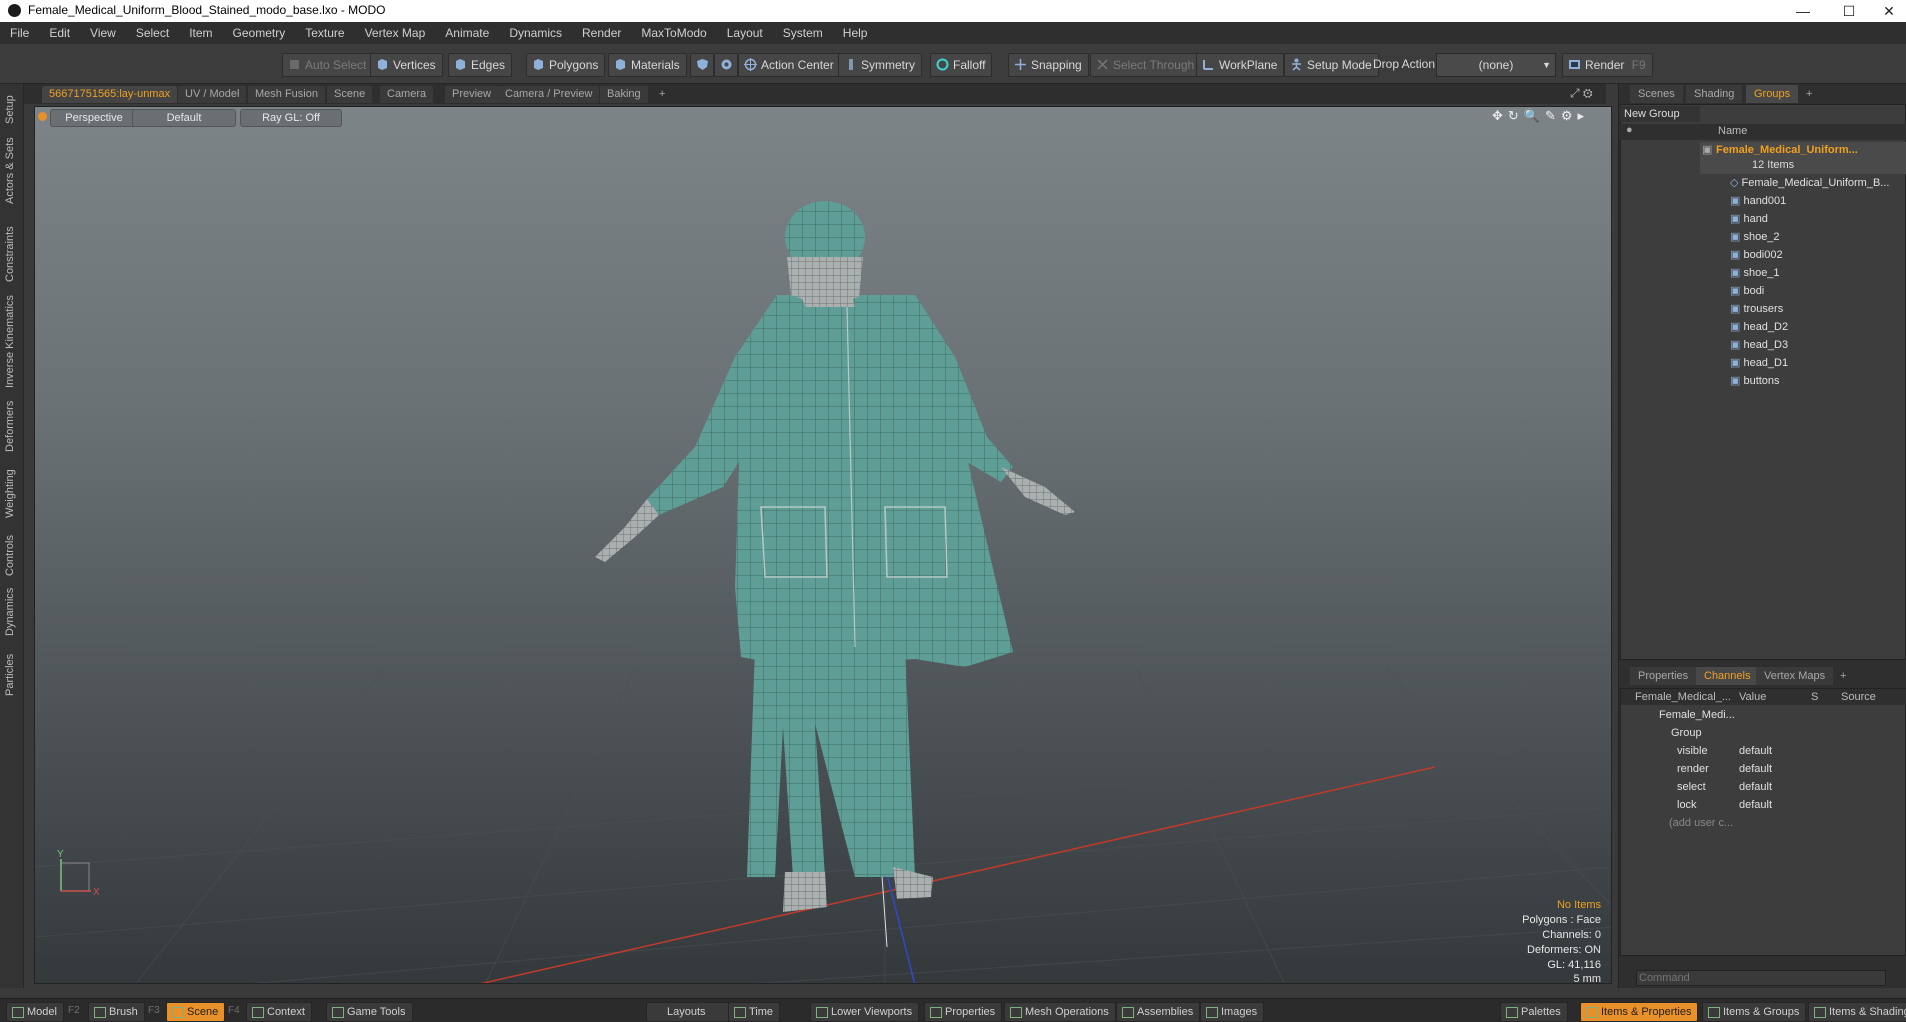 Image resolution: width=1906 pixels, height=1022 pixels. I want to click on polygons-button: Polygons, so click(566, 65).